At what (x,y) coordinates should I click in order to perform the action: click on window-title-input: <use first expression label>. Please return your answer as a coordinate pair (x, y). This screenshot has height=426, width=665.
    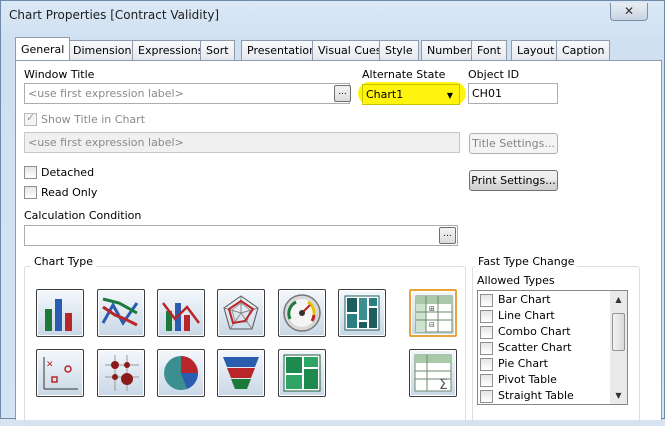
    Looking at the image, I should click on (187, 93).